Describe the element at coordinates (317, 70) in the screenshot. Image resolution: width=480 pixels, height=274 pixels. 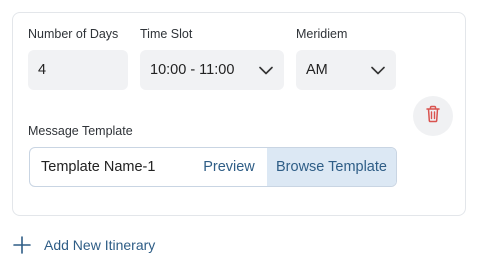
I see `meridiem-value: AM` at that location.